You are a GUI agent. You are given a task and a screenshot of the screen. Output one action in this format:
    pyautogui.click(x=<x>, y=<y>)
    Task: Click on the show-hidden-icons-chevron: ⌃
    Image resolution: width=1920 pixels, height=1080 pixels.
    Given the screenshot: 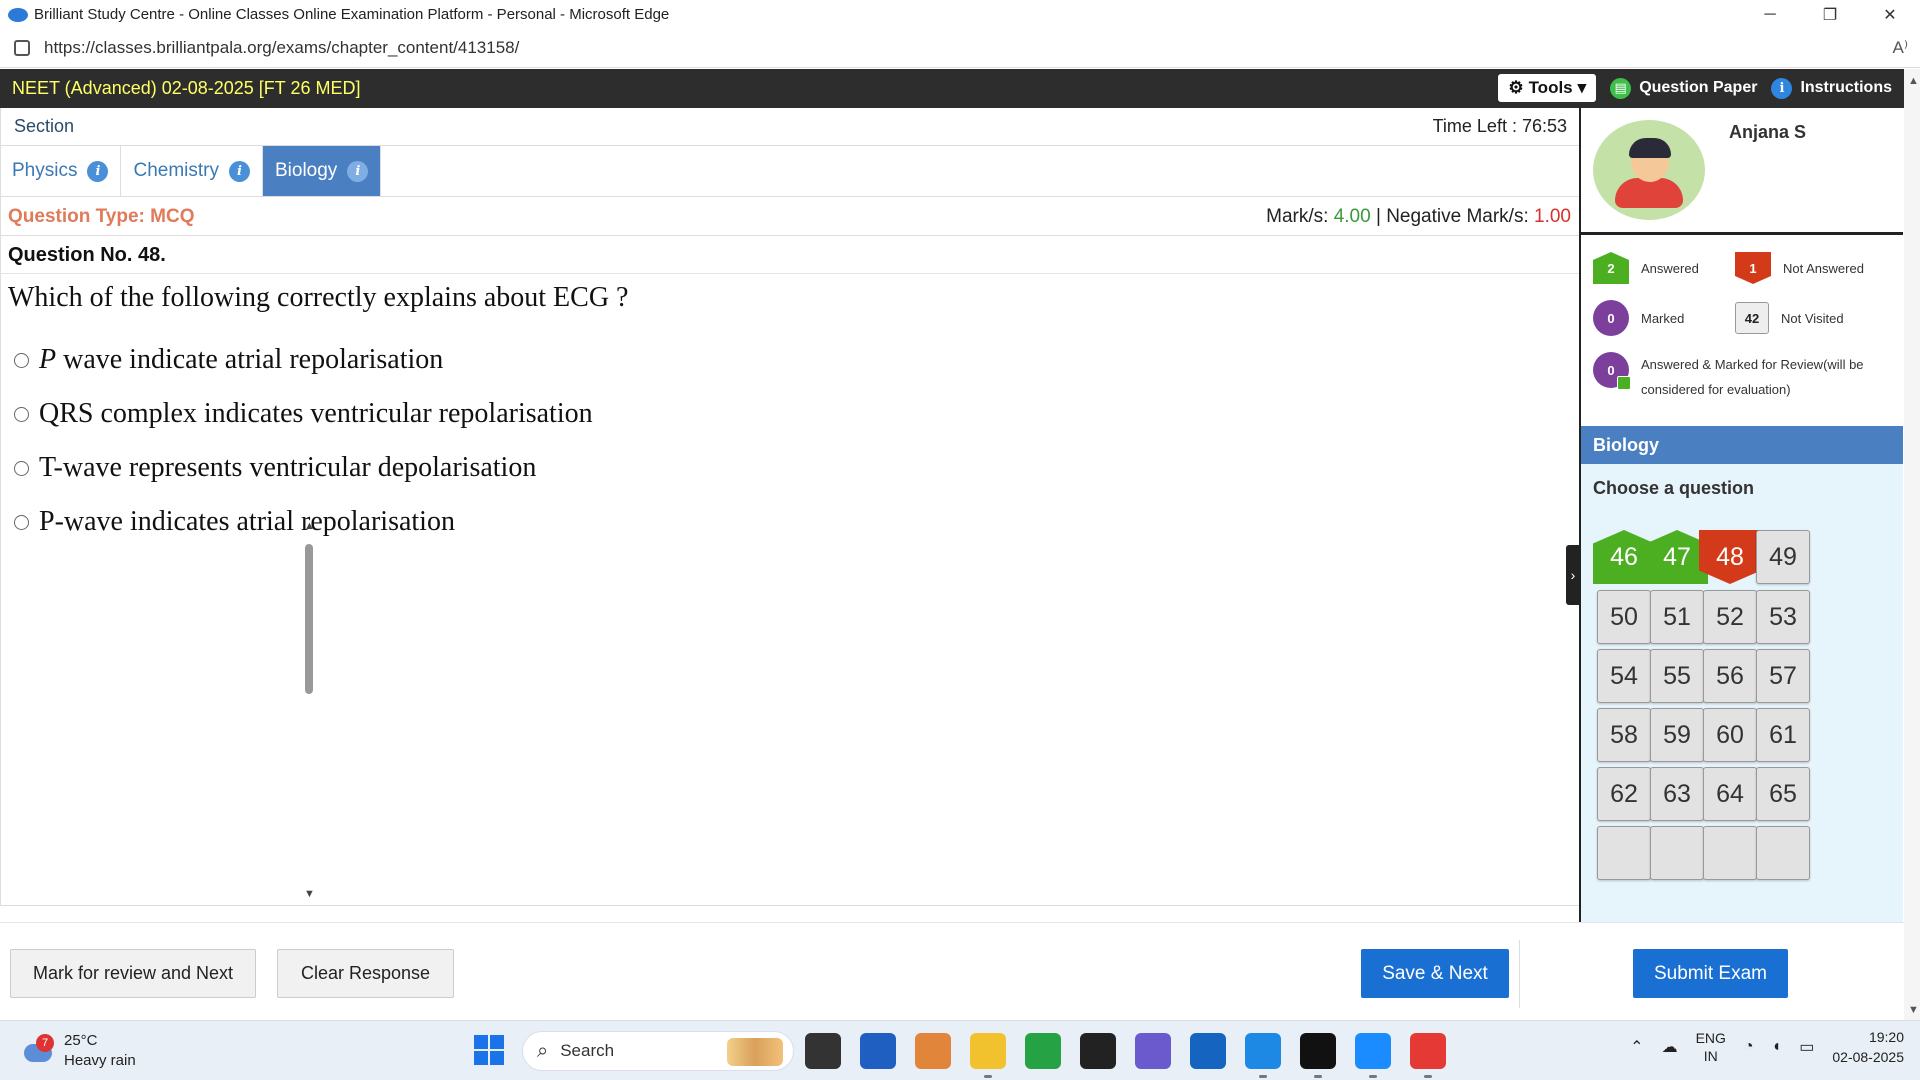 What is the action you would take?
    pyautogui.click(x=1636, y=1047)
    